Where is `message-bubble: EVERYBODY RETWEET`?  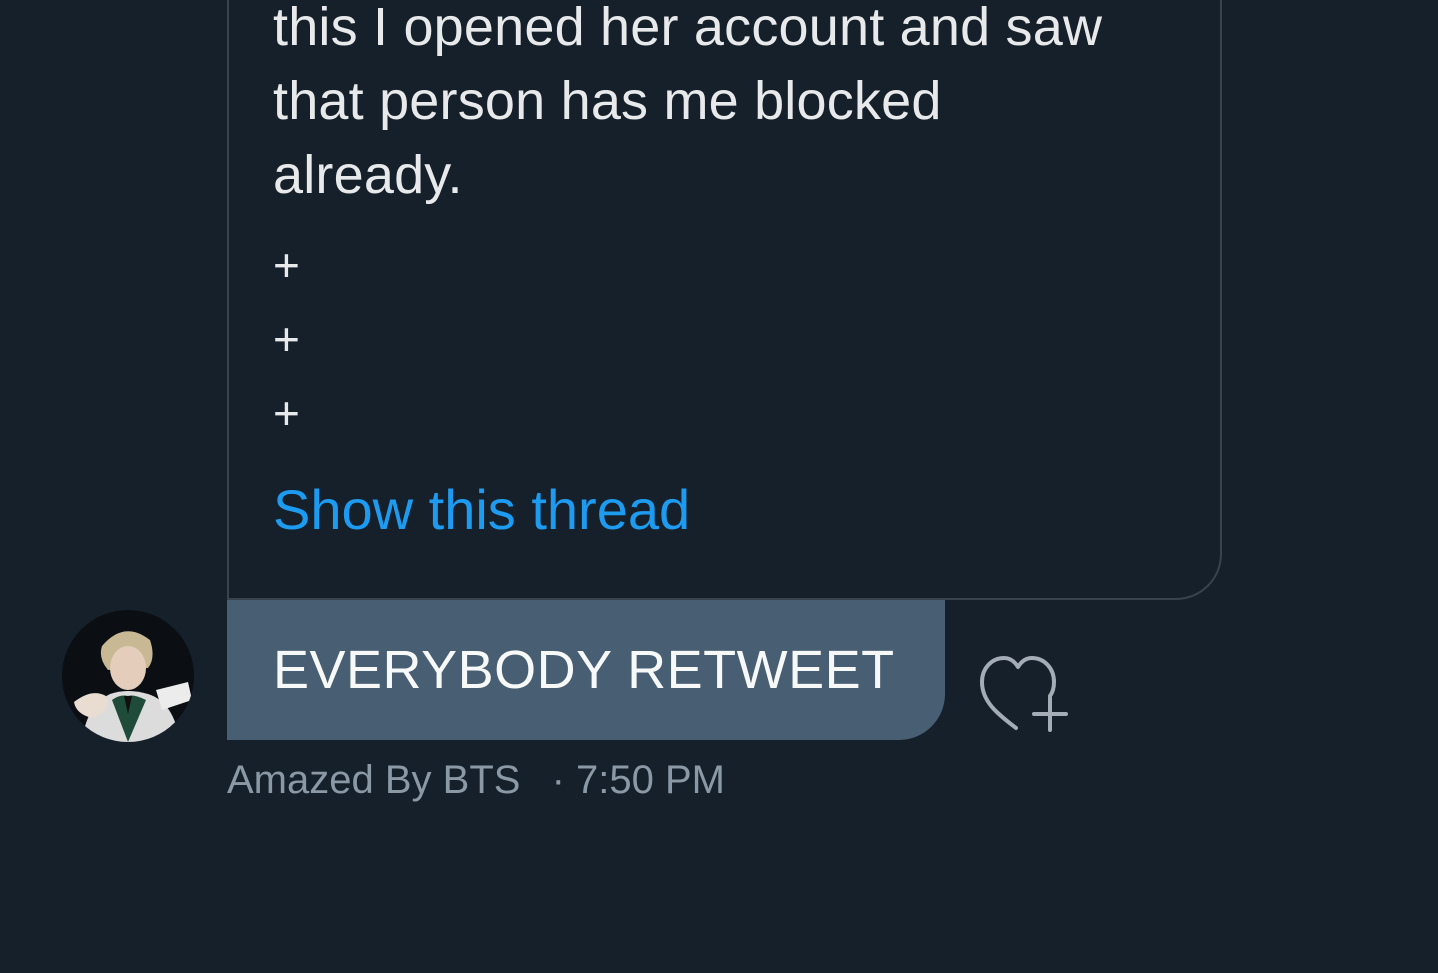
message-bubble: EVERYBODY RETWEET is located at coordinates (586, 670).